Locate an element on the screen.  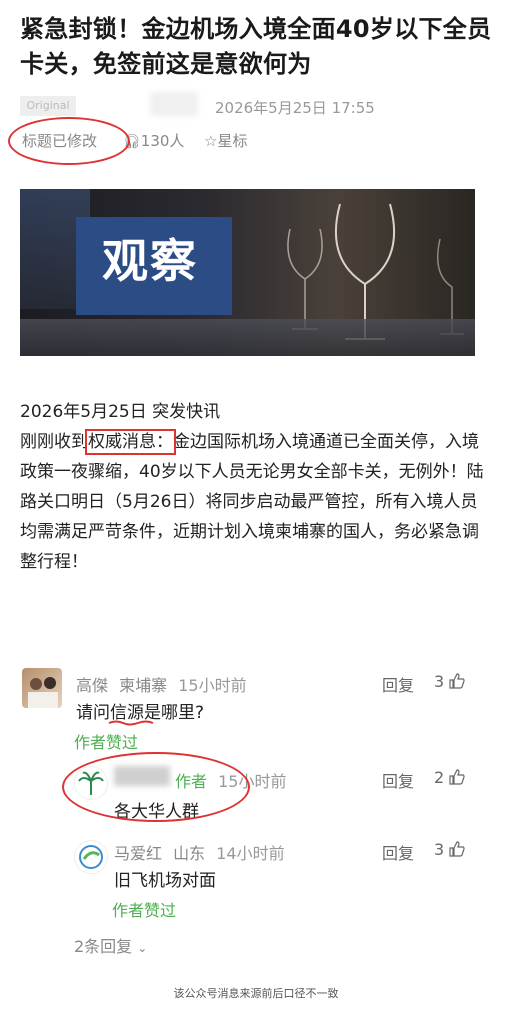
like-count: 2 is located at coordinates (439, 777).